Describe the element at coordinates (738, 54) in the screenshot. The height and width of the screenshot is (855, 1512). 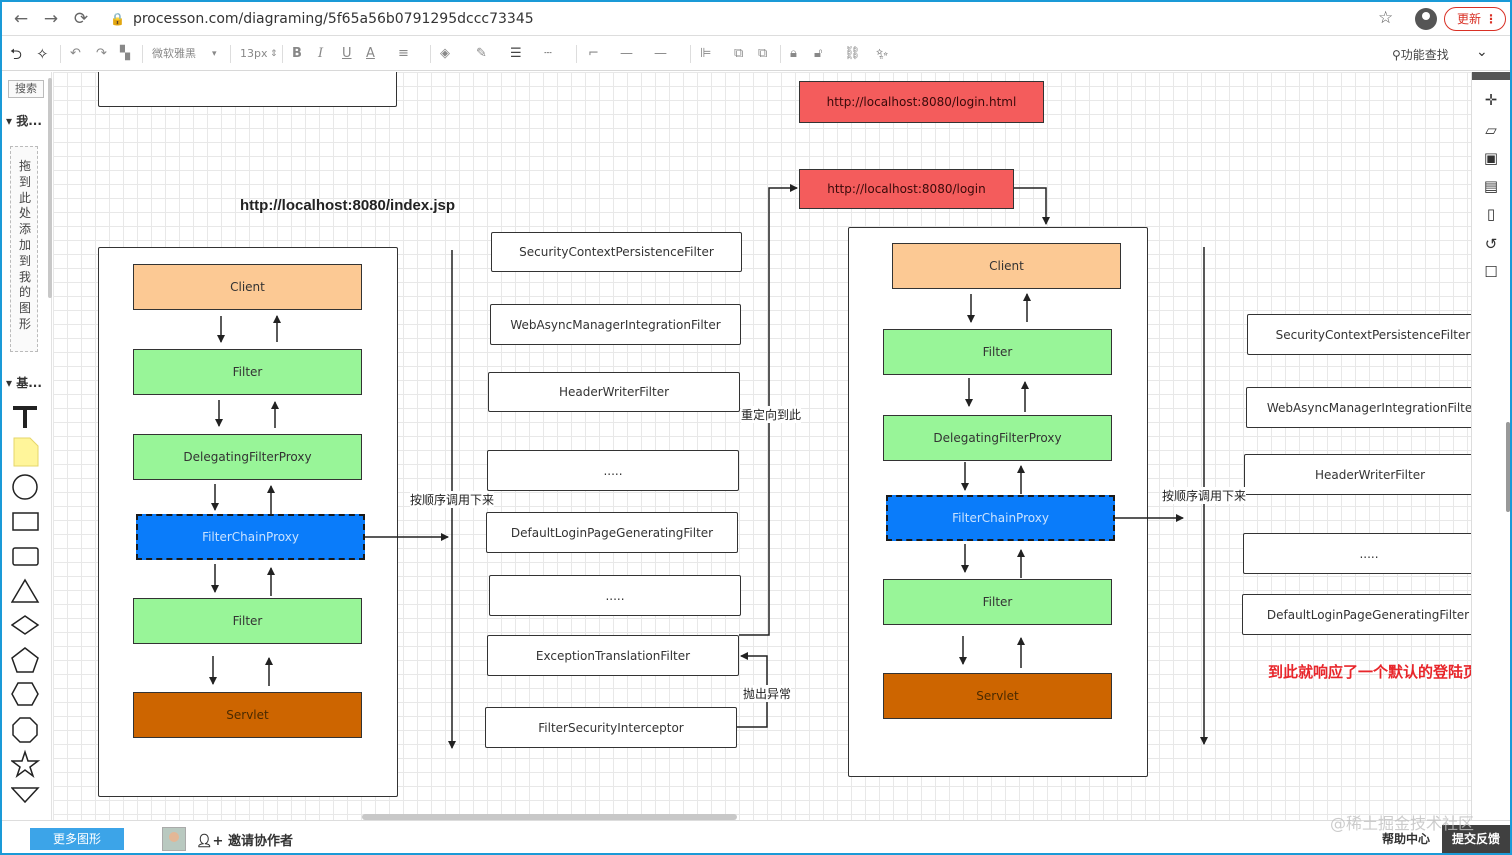
I see `bring-front-icon: ⧉` at that location.